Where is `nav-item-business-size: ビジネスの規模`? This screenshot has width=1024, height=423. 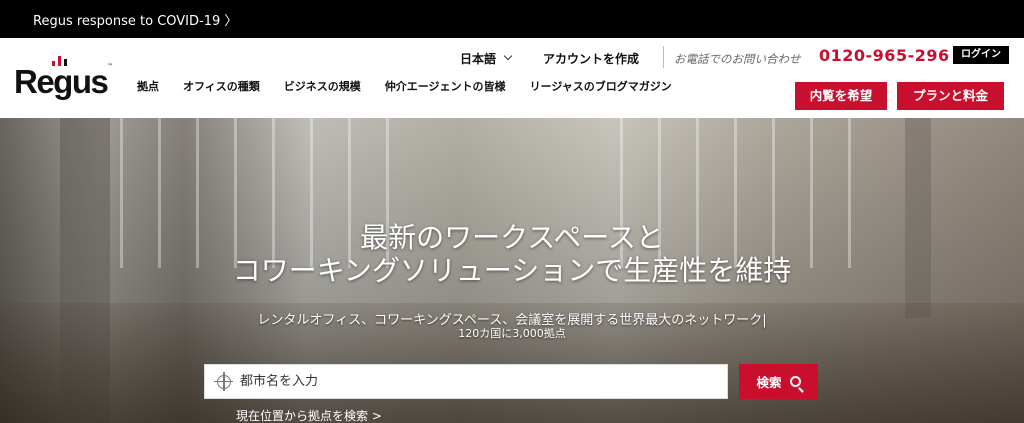 nav-item-business-size: ビジネスの規模 is located at coordinates (322, 86).